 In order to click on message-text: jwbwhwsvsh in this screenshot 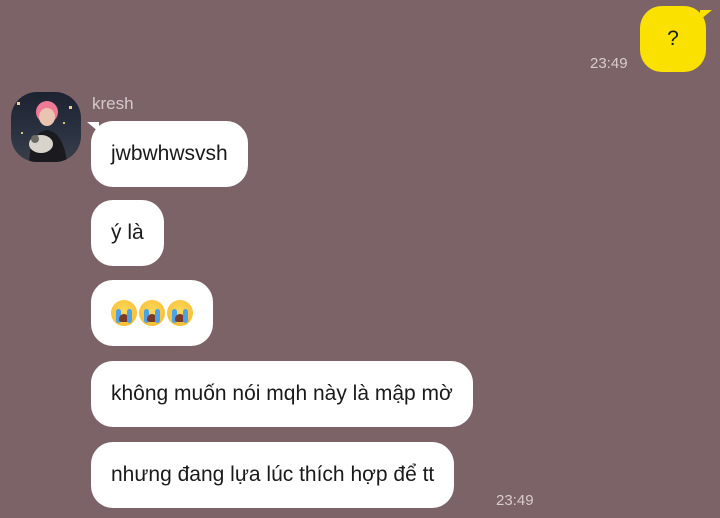, I will do `click(169, 153)`.